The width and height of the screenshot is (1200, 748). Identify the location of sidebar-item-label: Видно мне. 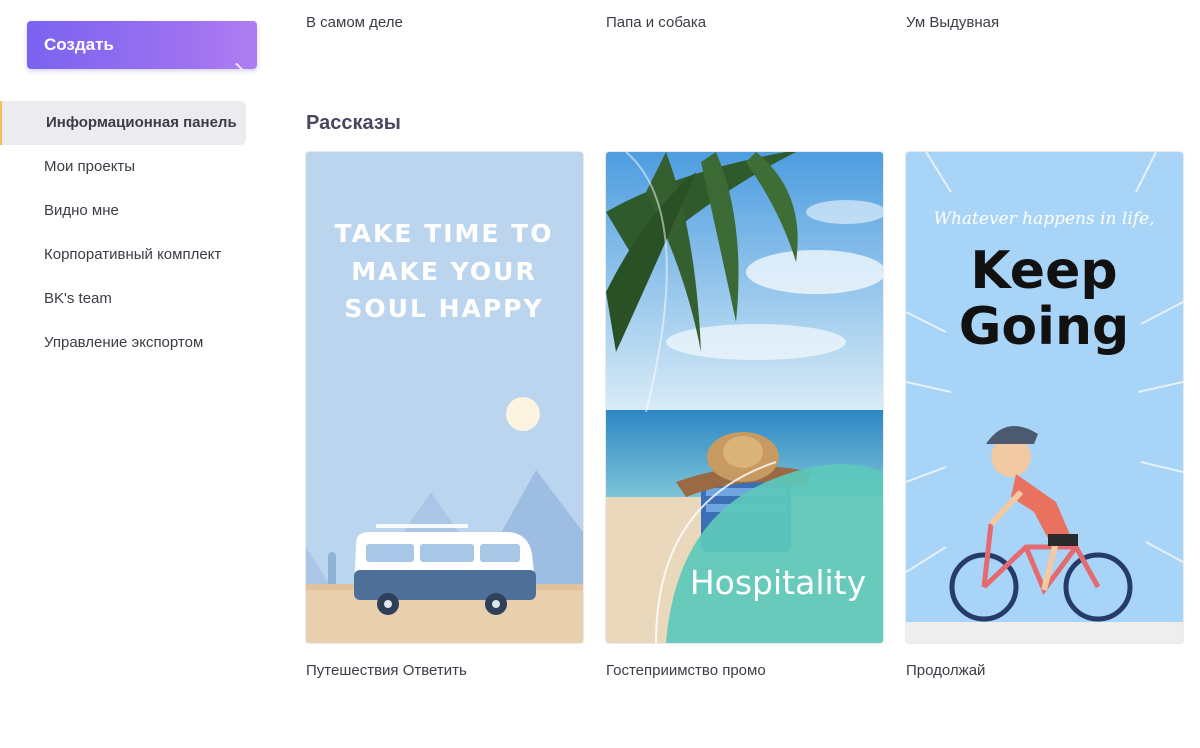
(81, 210).